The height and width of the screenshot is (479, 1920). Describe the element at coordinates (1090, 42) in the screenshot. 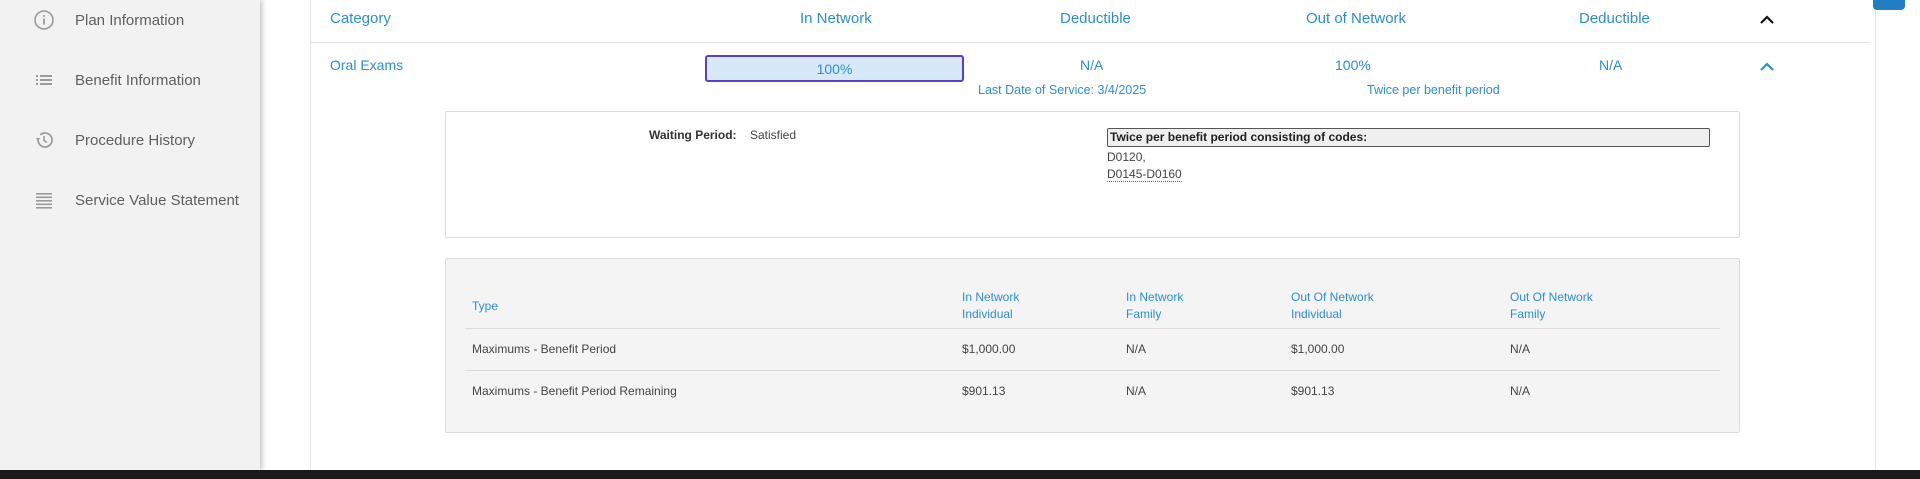

I see `header-divider` at that location.